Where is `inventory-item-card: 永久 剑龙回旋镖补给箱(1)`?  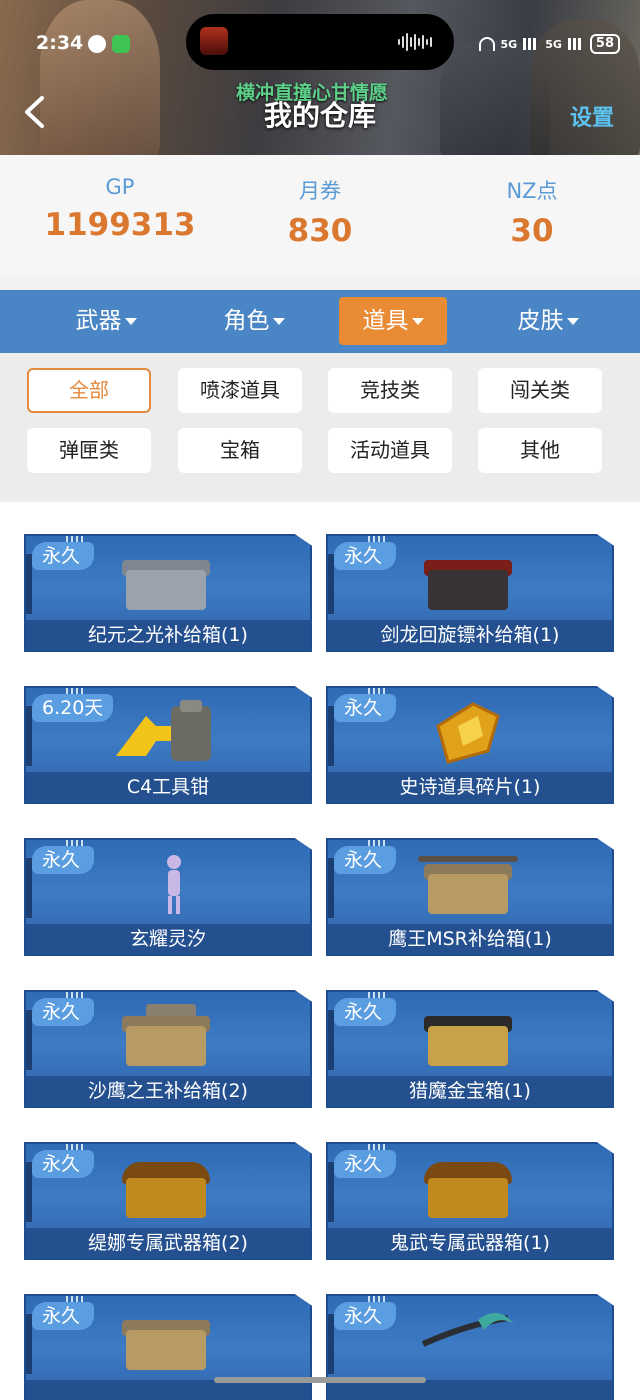
inventory-item-card: 永久 剑龙回旋镖补给箱(1) is located at coordinates (470, 593).